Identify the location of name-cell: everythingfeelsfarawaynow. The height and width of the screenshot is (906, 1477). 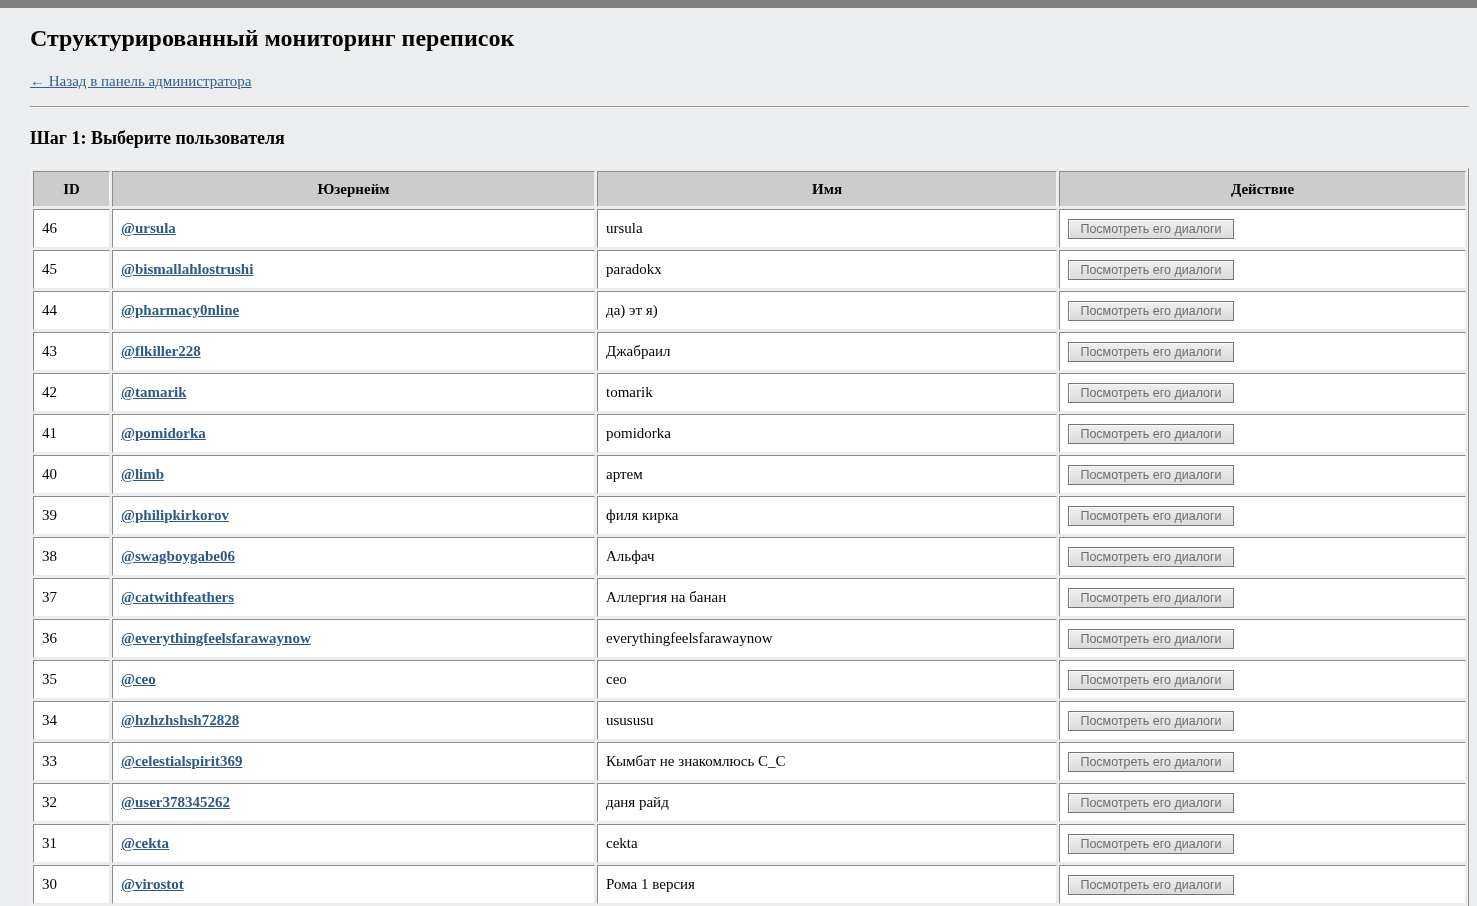
(827, 638).